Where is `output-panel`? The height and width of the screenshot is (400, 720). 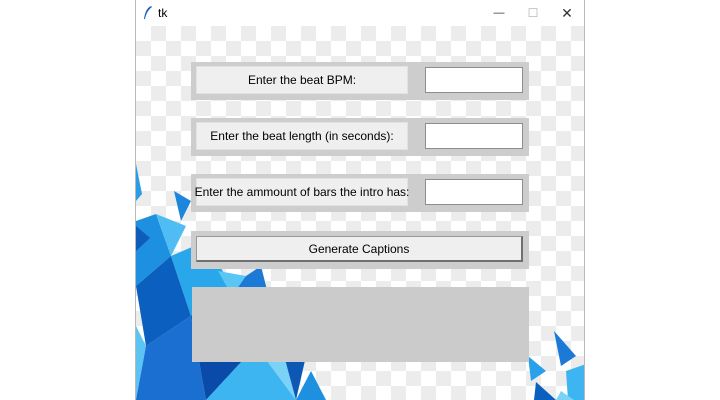 output-panel is located at coordinates (360, 324).